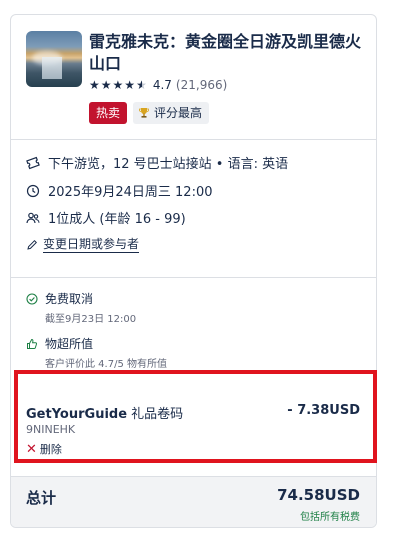 The image size is (400, 538). What do you see at coordinates (32, 244) in the screenshot?
I see `pencil-icon` at bounding box center [32, 244].